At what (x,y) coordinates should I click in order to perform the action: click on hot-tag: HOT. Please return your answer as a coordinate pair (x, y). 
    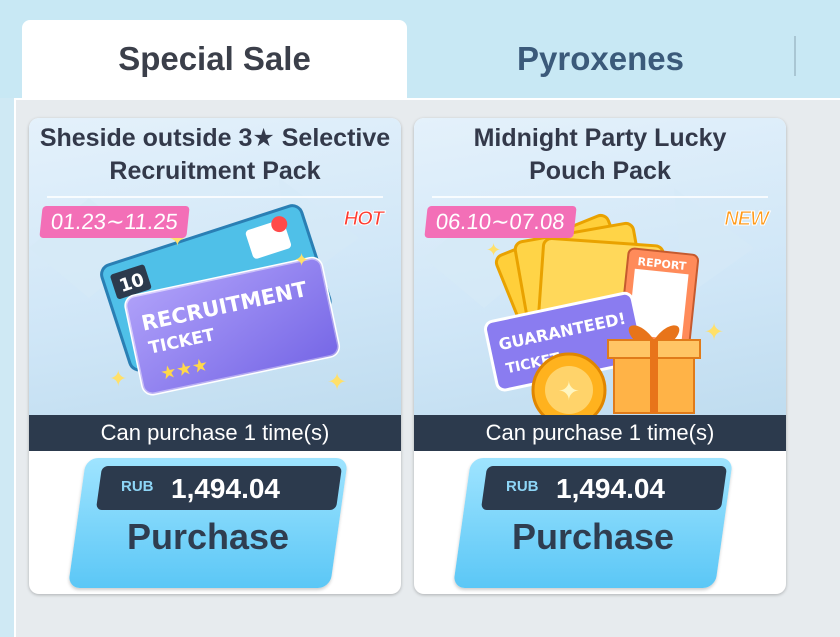
    Looking at the image, I should click on (363, 219).